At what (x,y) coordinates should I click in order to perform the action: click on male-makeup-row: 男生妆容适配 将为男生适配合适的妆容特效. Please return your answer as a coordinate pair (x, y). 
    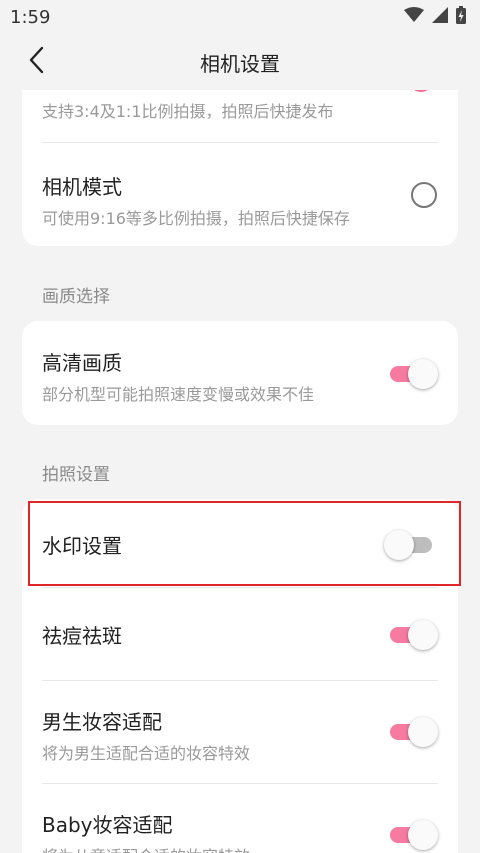
    Looking at the image, I should click on (240, 732).